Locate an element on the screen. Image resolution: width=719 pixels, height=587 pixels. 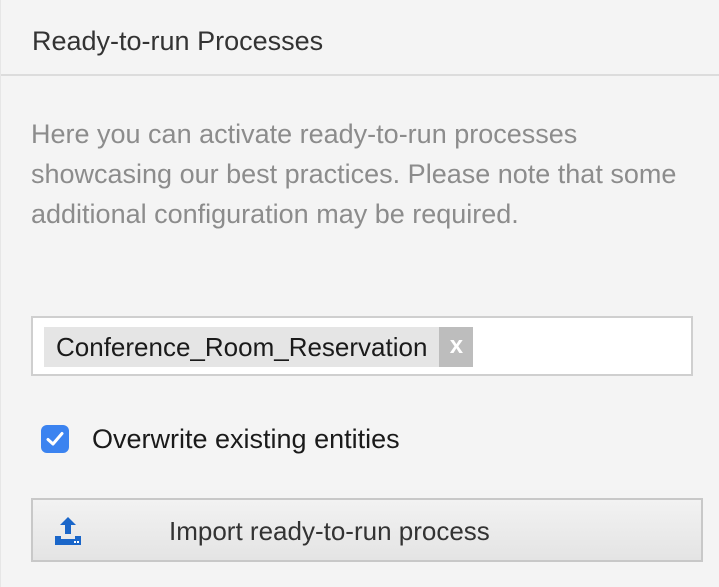
overwrite-label: Overwrite existing entities is located at coordinates (246, 439).